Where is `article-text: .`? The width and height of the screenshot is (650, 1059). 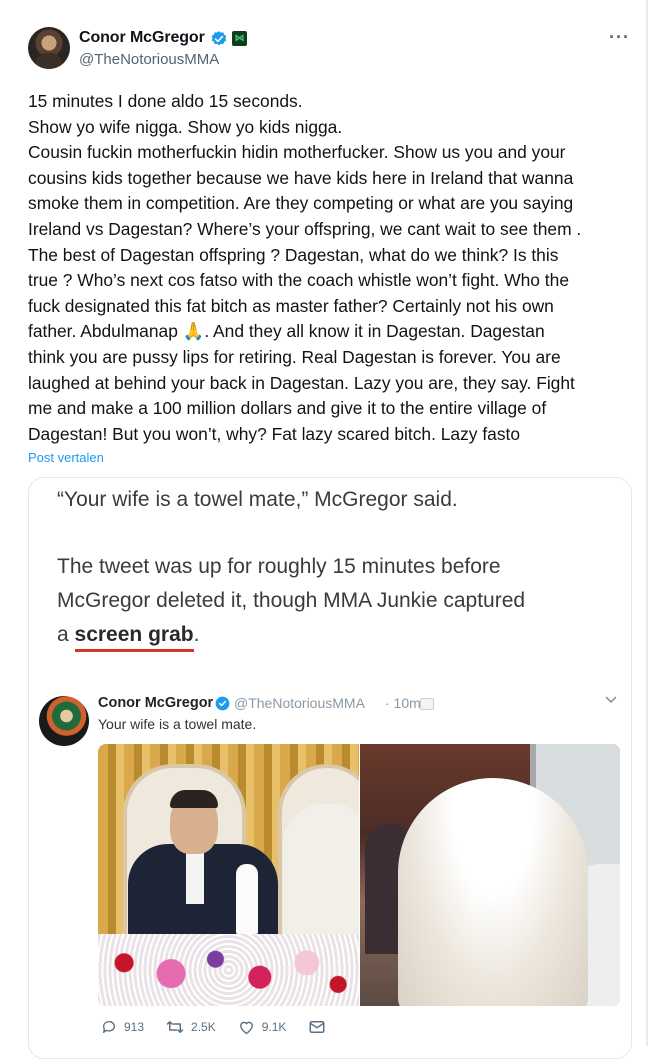
article-text: . is located at coordinates (196, 634).